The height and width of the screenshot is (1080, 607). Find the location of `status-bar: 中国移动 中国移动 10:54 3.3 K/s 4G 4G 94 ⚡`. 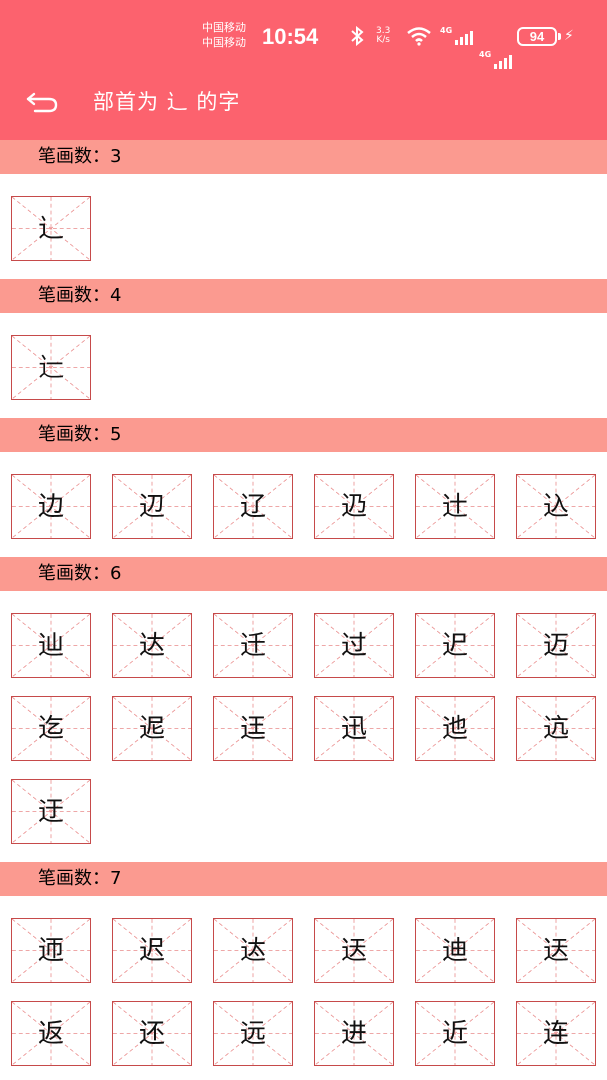

status-bar: 中国移动 中国移动 10:54 3.3 K/s 4G 4G 94 ⚡ is located at coordinates (303, 43).